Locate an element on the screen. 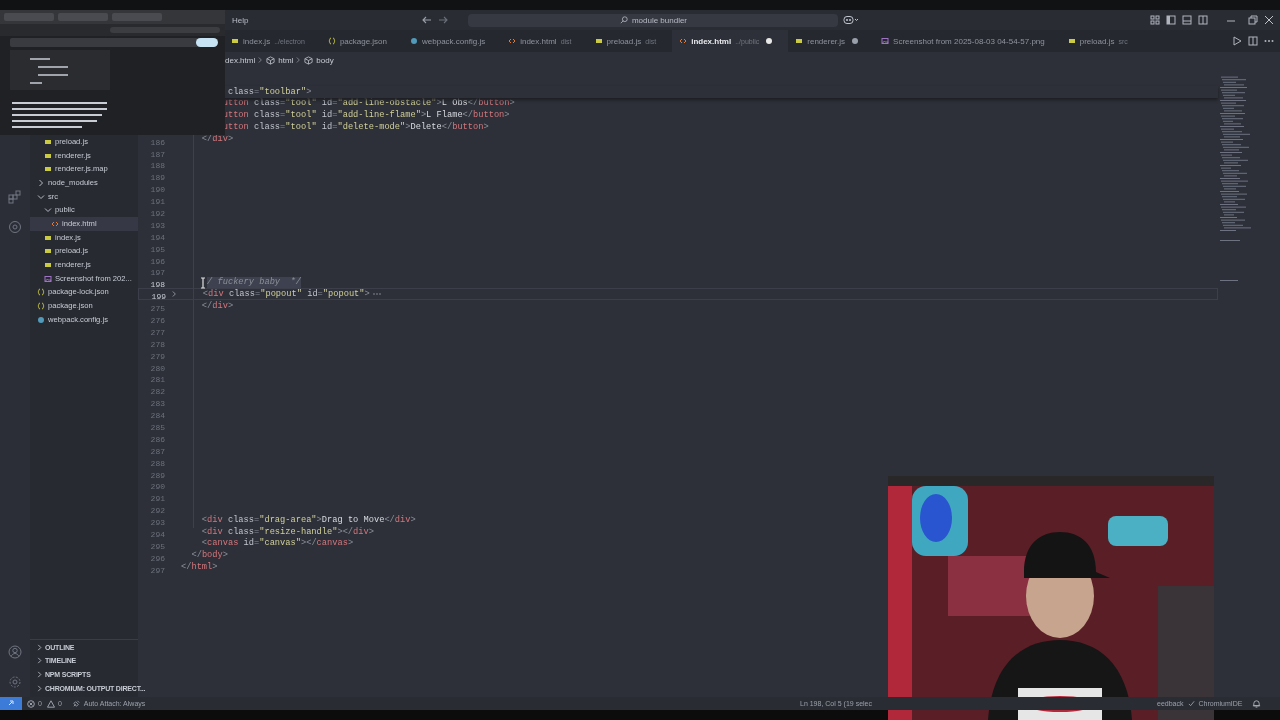 This screenshot has height=720, width=1280. code-line: <div class="drag-area">Drag to Move</div> is located at coordinates (308, 520).